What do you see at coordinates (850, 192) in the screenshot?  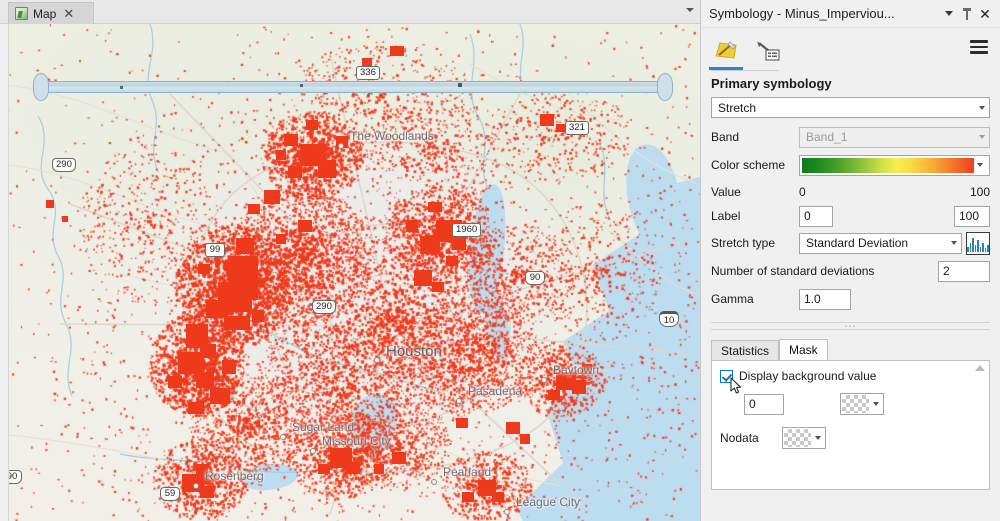 I see `value-row: Value 0 100` at bounding box center [850, 192].